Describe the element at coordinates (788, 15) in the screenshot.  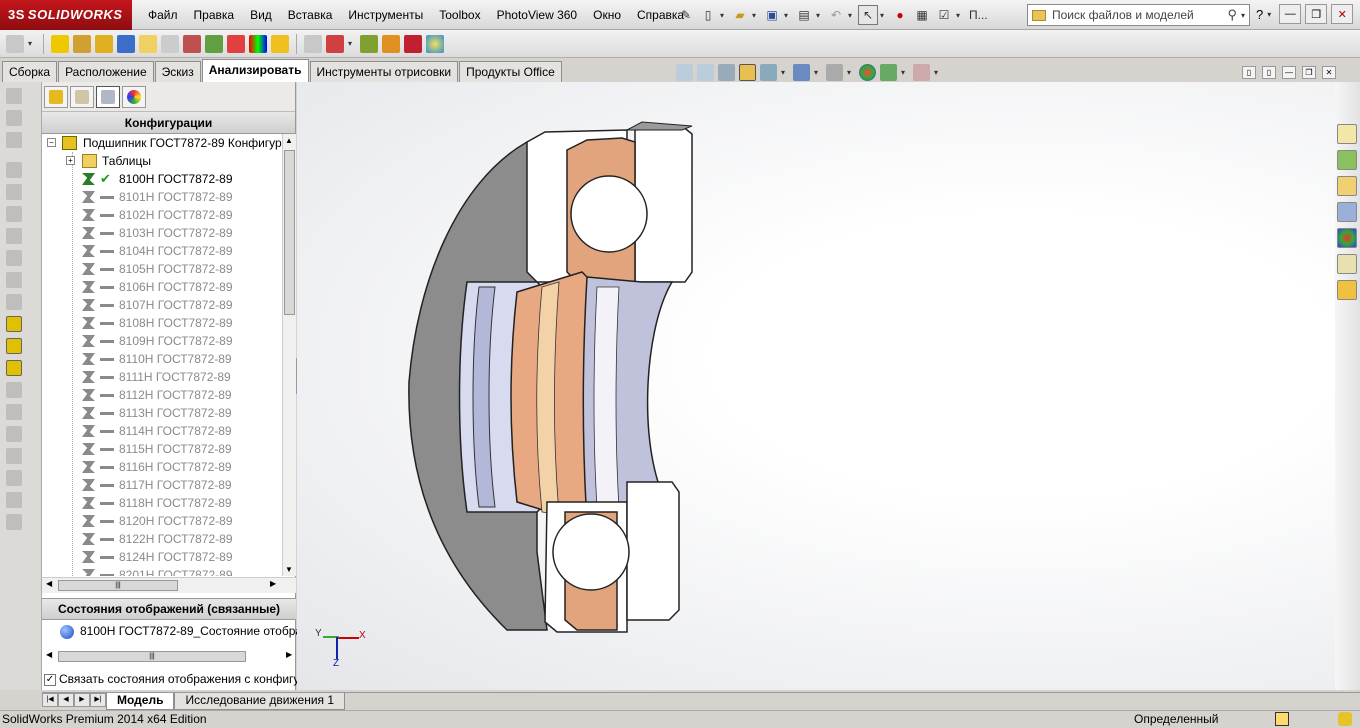
I see `save-dropdown-icon: ▾` at that location.